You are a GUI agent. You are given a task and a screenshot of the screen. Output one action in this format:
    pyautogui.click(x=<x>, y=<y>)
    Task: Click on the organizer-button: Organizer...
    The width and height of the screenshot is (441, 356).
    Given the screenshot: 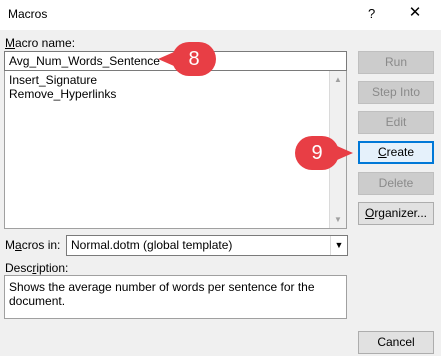 What is the action you would take?
    pyautogui.click(x=396, y=213)
    